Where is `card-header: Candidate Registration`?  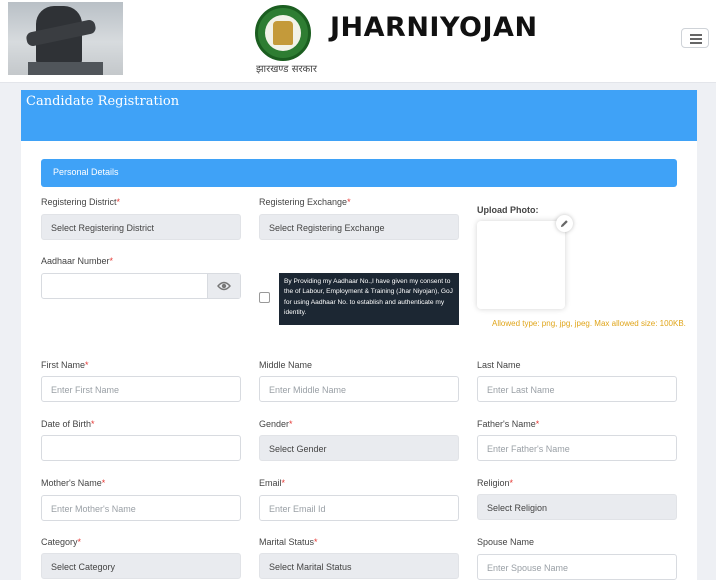 card-header: Candidate Registration is located at coordinates (359, 115).